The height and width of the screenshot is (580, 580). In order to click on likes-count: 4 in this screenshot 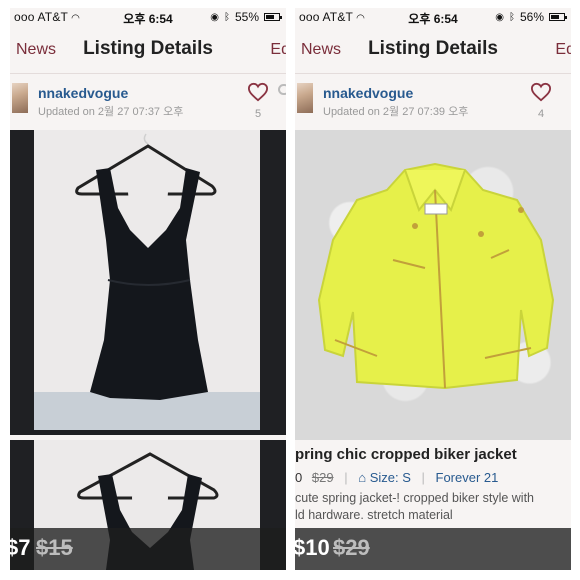, I will do `click(541, 114)`.